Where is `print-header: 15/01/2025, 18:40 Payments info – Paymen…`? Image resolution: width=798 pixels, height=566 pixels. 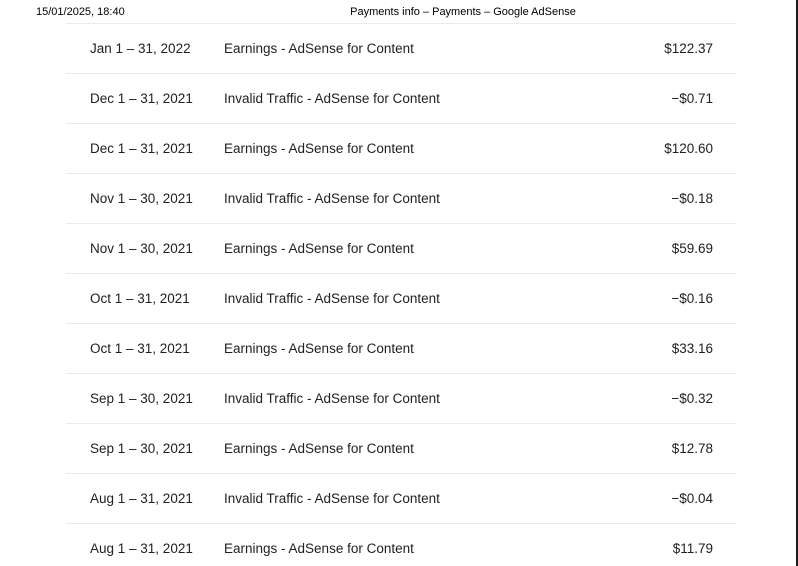
print-header: 15/01/2025, 18:40 Payments info – Paymen… is located at coordinates (398, 12).